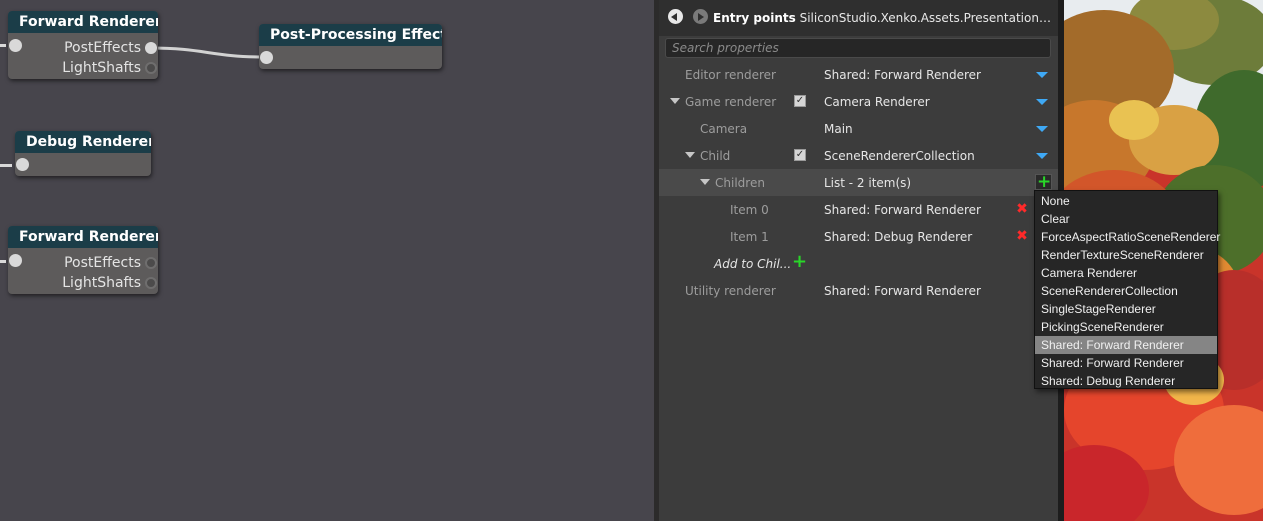  What do you see at coordinates (749, 210) in the screenshot?
I see `property-label: Item 0` at bounding box center [749, 210].